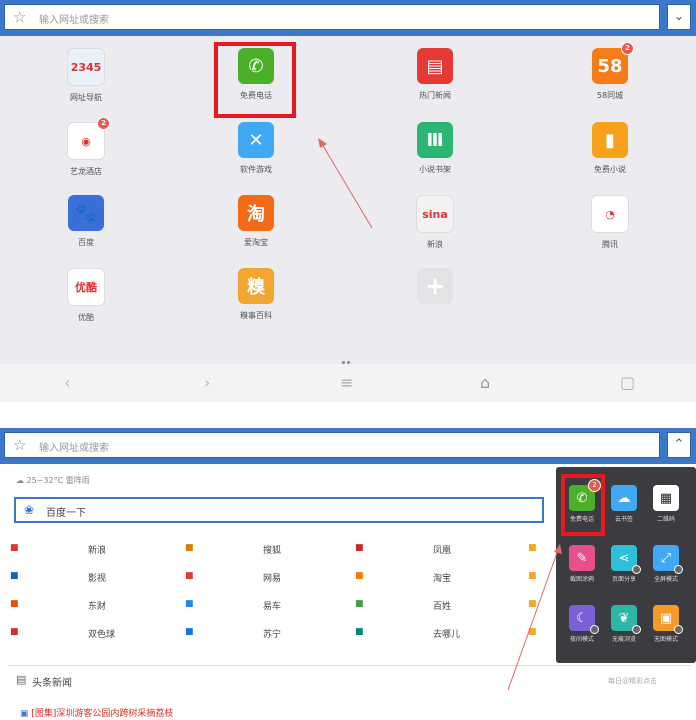 This screenshot has width=696, height=720. I want to click on qiushi-icon: 糗, so click(256, 286).